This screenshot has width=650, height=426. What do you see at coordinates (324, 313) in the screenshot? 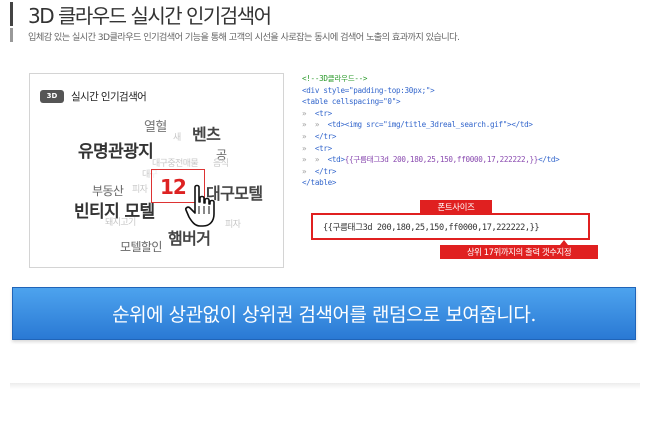
I see `random-display-banner: 순위에 상관없이 상위권 검색어를 랜덤으로 보여줍니다.` at bounding box center [324, 313].